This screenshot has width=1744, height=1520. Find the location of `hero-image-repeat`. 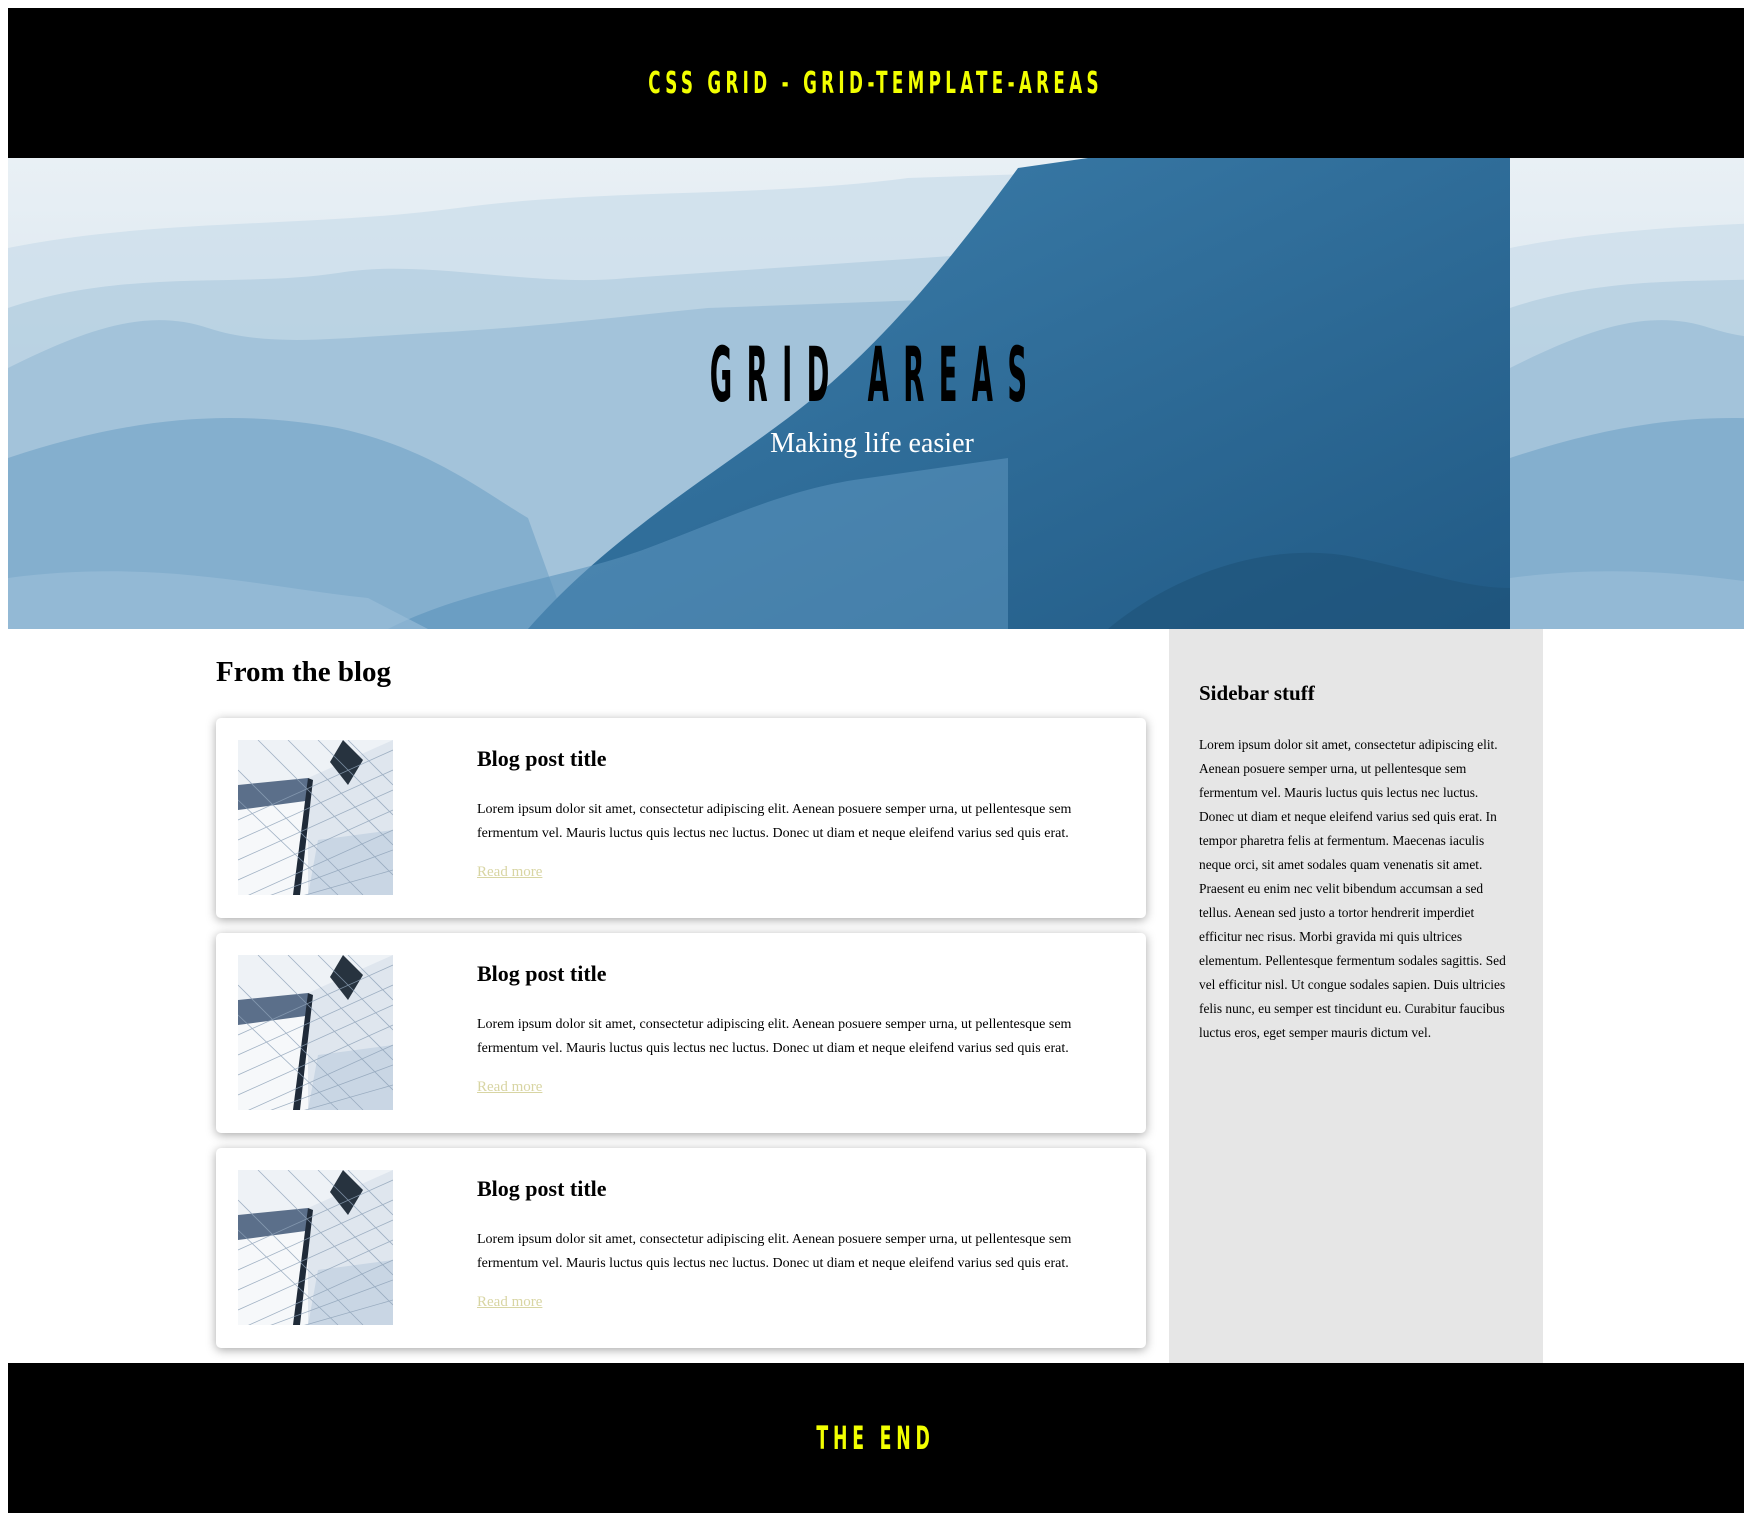

hero-image-repeat is located at coordinates (1627, 393).